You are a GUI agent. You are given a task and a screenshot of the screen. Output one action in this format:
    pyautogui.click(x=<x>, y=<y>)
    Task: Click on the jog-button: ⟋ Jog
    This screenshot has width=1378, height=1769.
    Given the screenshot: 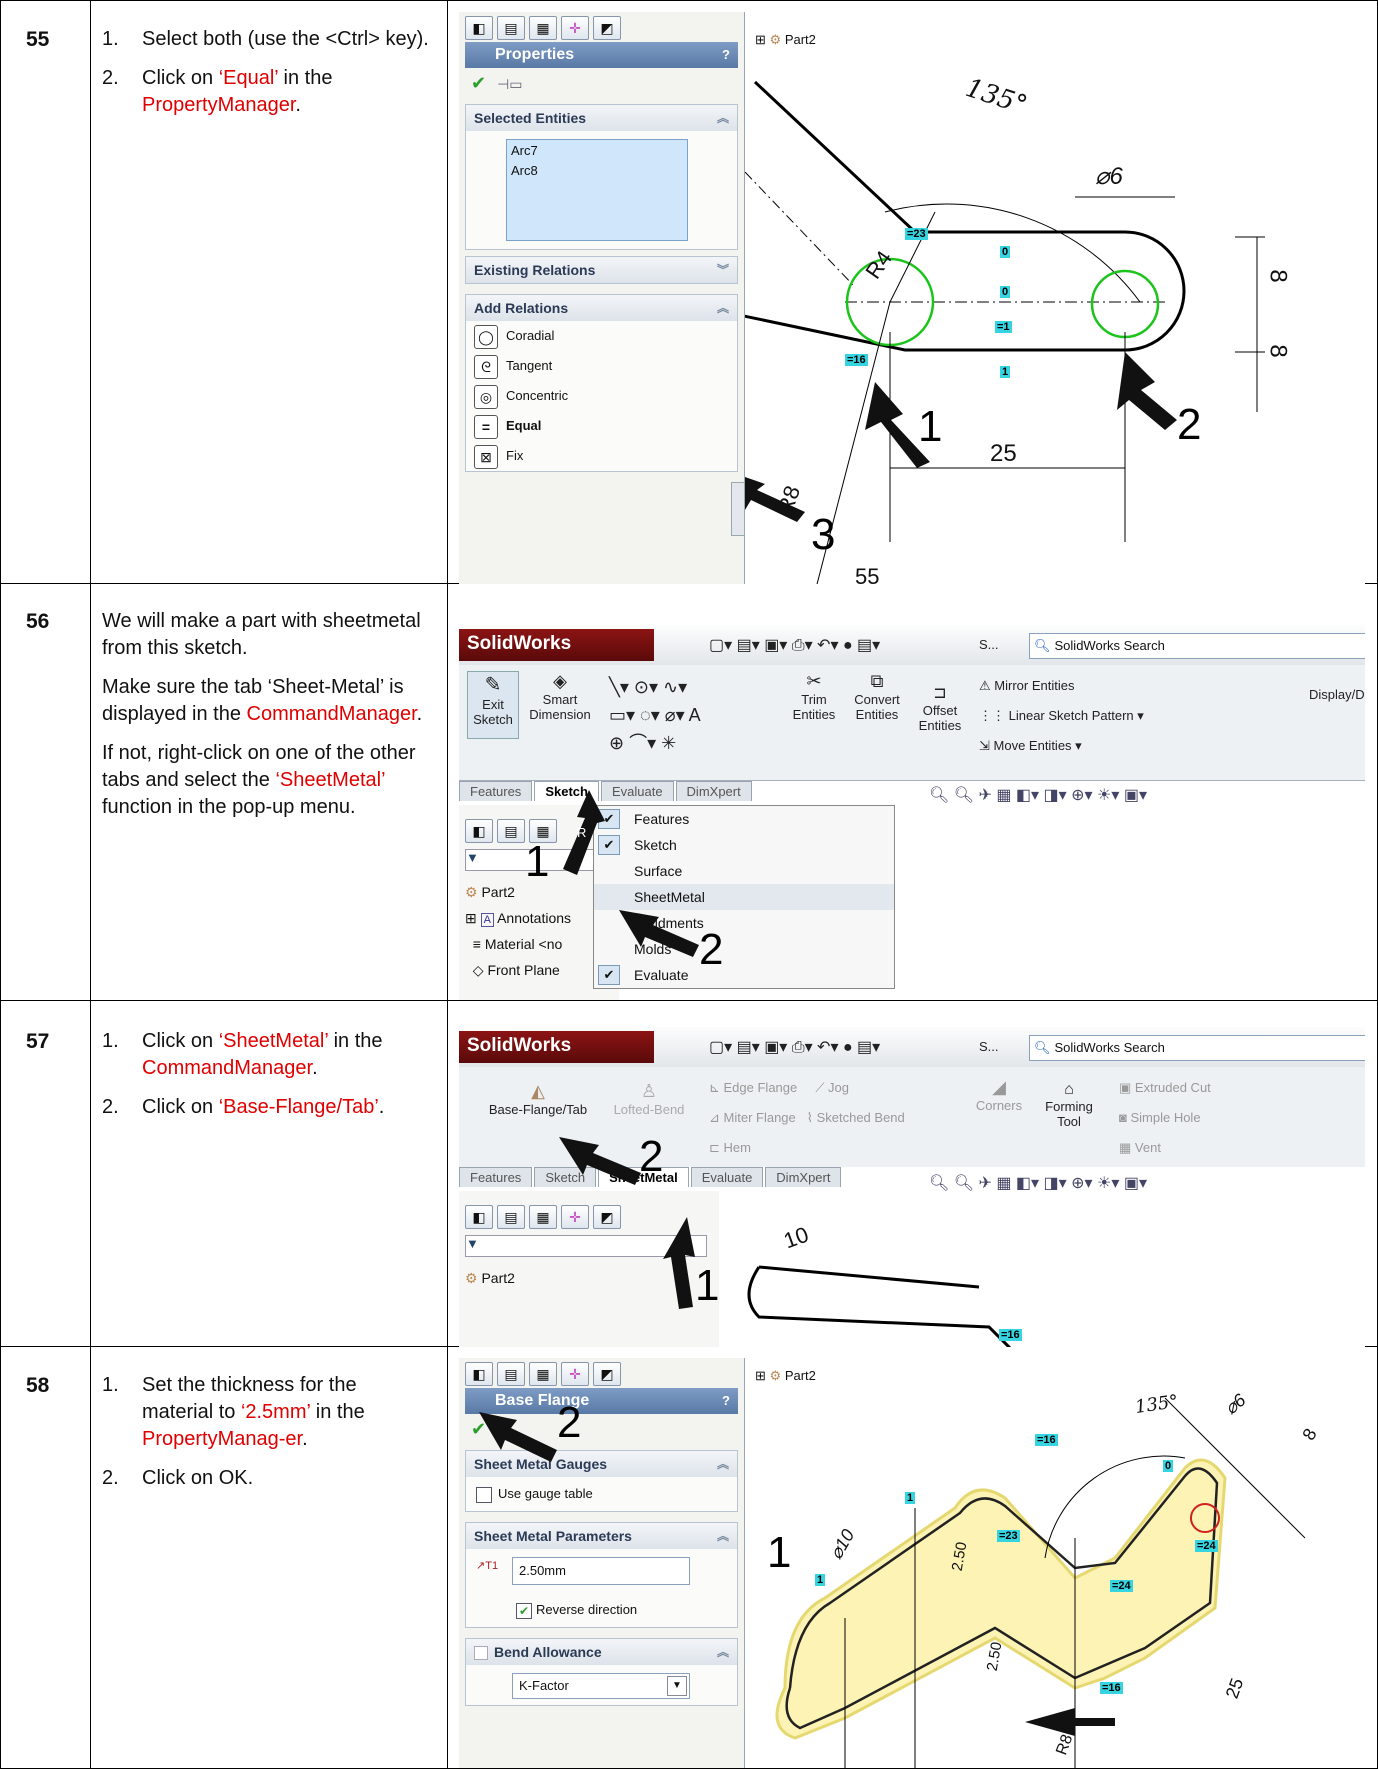 What is the action you would take?
    pyautogui.click(x=832, y=1087)
    